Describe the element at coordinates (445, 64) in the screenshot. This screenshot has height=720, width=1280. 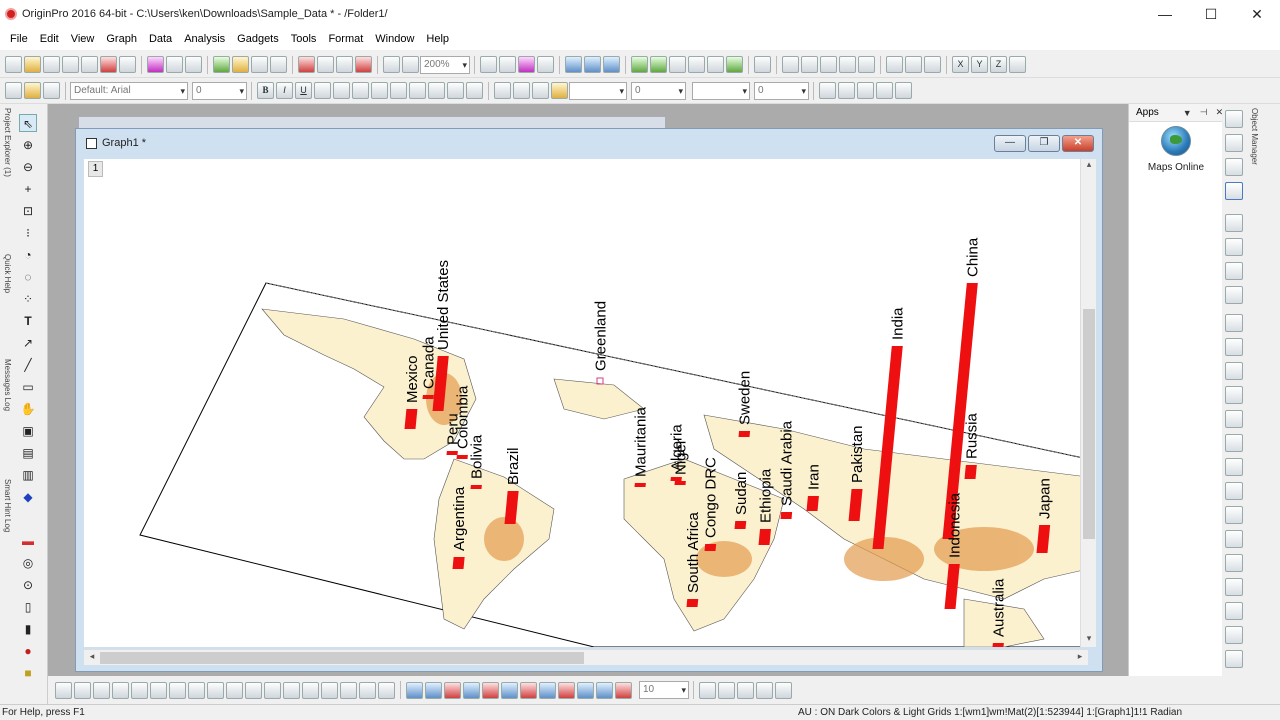
I see `zoom-combo: 200%` at that location.